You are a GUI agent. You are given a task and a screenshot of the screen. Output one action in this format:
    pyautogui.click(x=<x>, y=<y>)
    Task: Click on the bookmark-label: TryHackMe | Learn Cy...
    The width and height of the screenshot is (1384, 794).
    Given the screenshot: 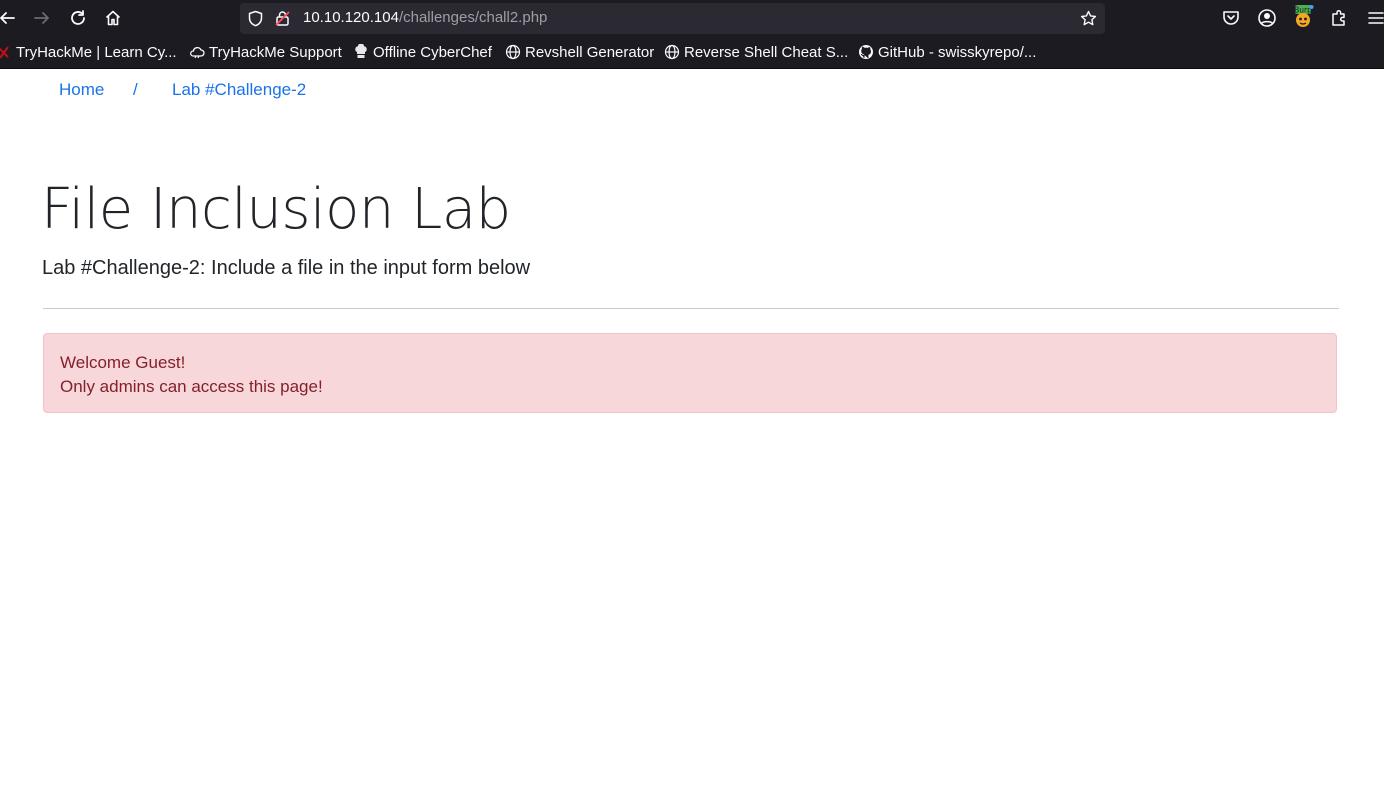 What is the action you would take?
    pyautogui.click(x=96, y=52)
    